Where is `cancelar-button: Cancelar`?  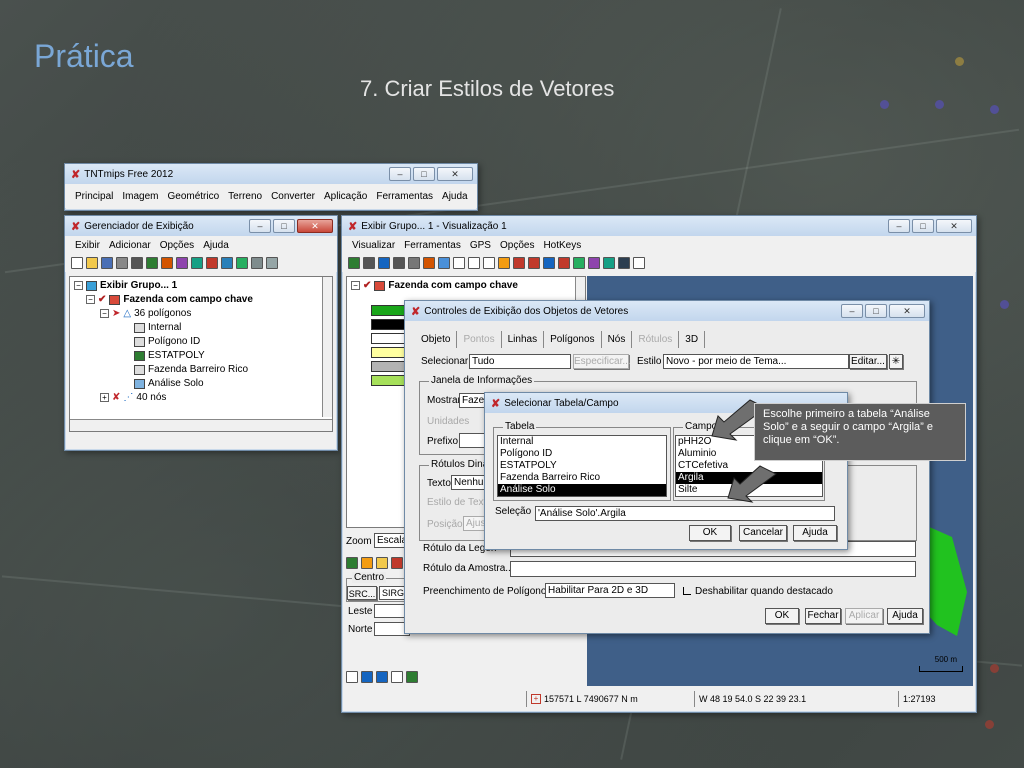 cancelar-button: Cancelar is located at coordinates (763, 533).